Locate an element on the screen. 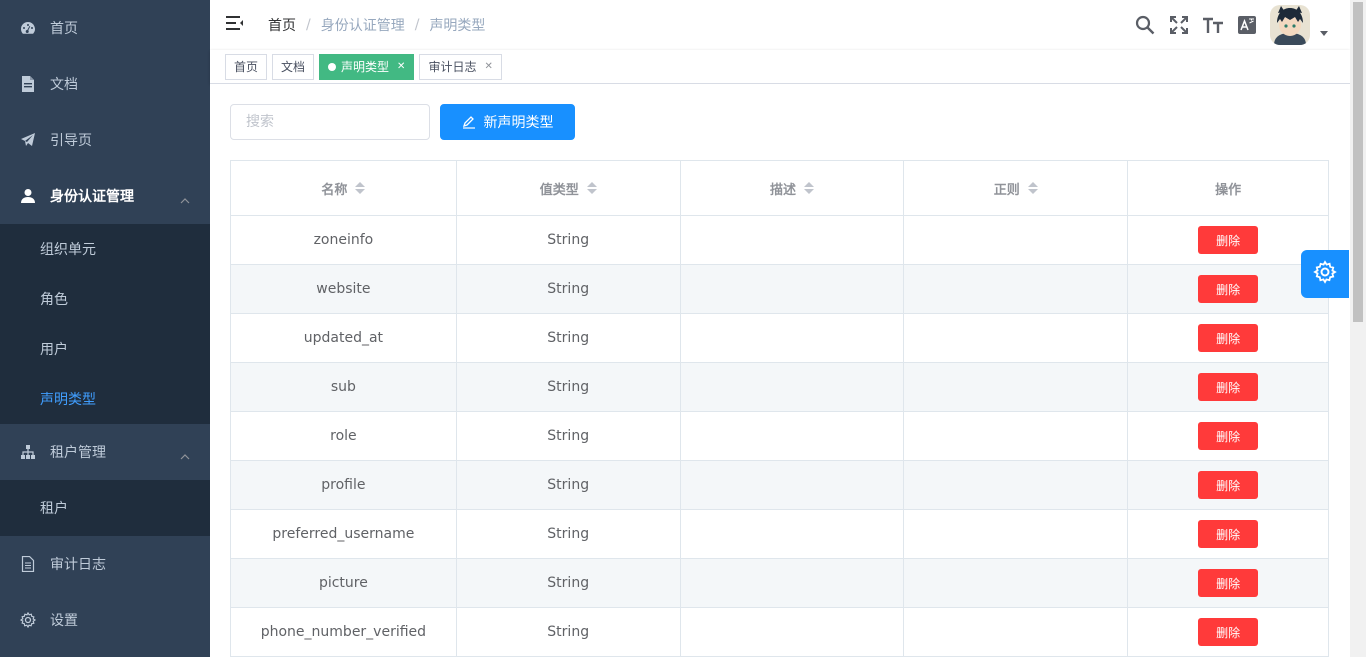 This screenshot has height=657, width=1366. cell-name: picture is located at coordinates (344, 583).